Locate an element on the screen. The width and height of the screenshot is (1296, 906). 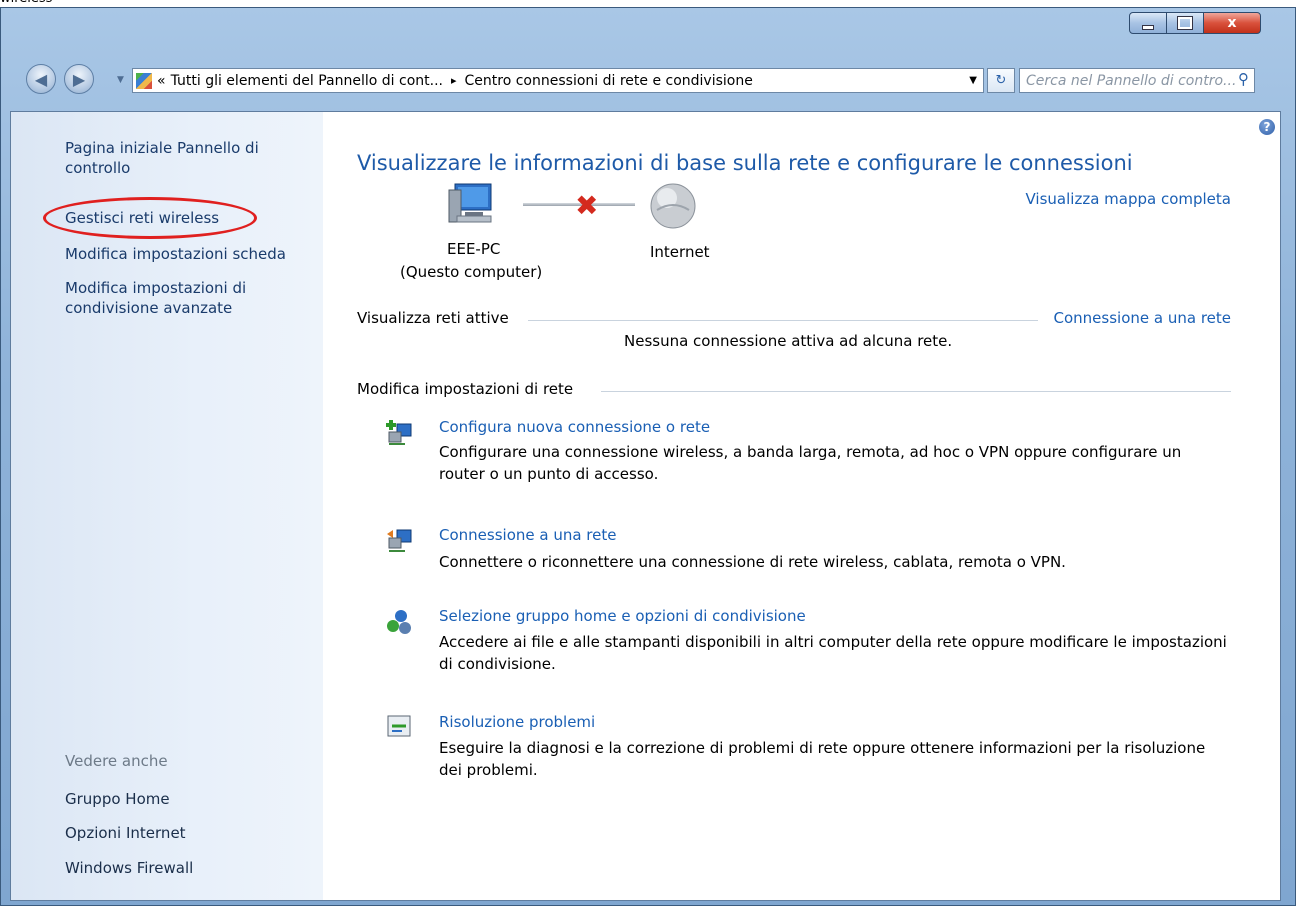
full-map-link: Visualizza mappa completa is located at coordinates (1129, 199).